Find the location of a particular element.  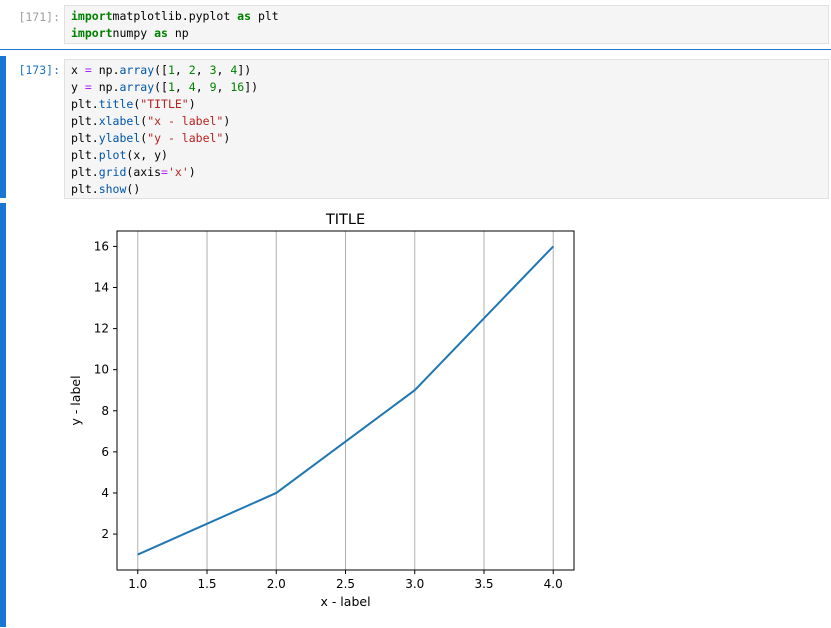

code-token: grid is located at coordinates (112, 172).